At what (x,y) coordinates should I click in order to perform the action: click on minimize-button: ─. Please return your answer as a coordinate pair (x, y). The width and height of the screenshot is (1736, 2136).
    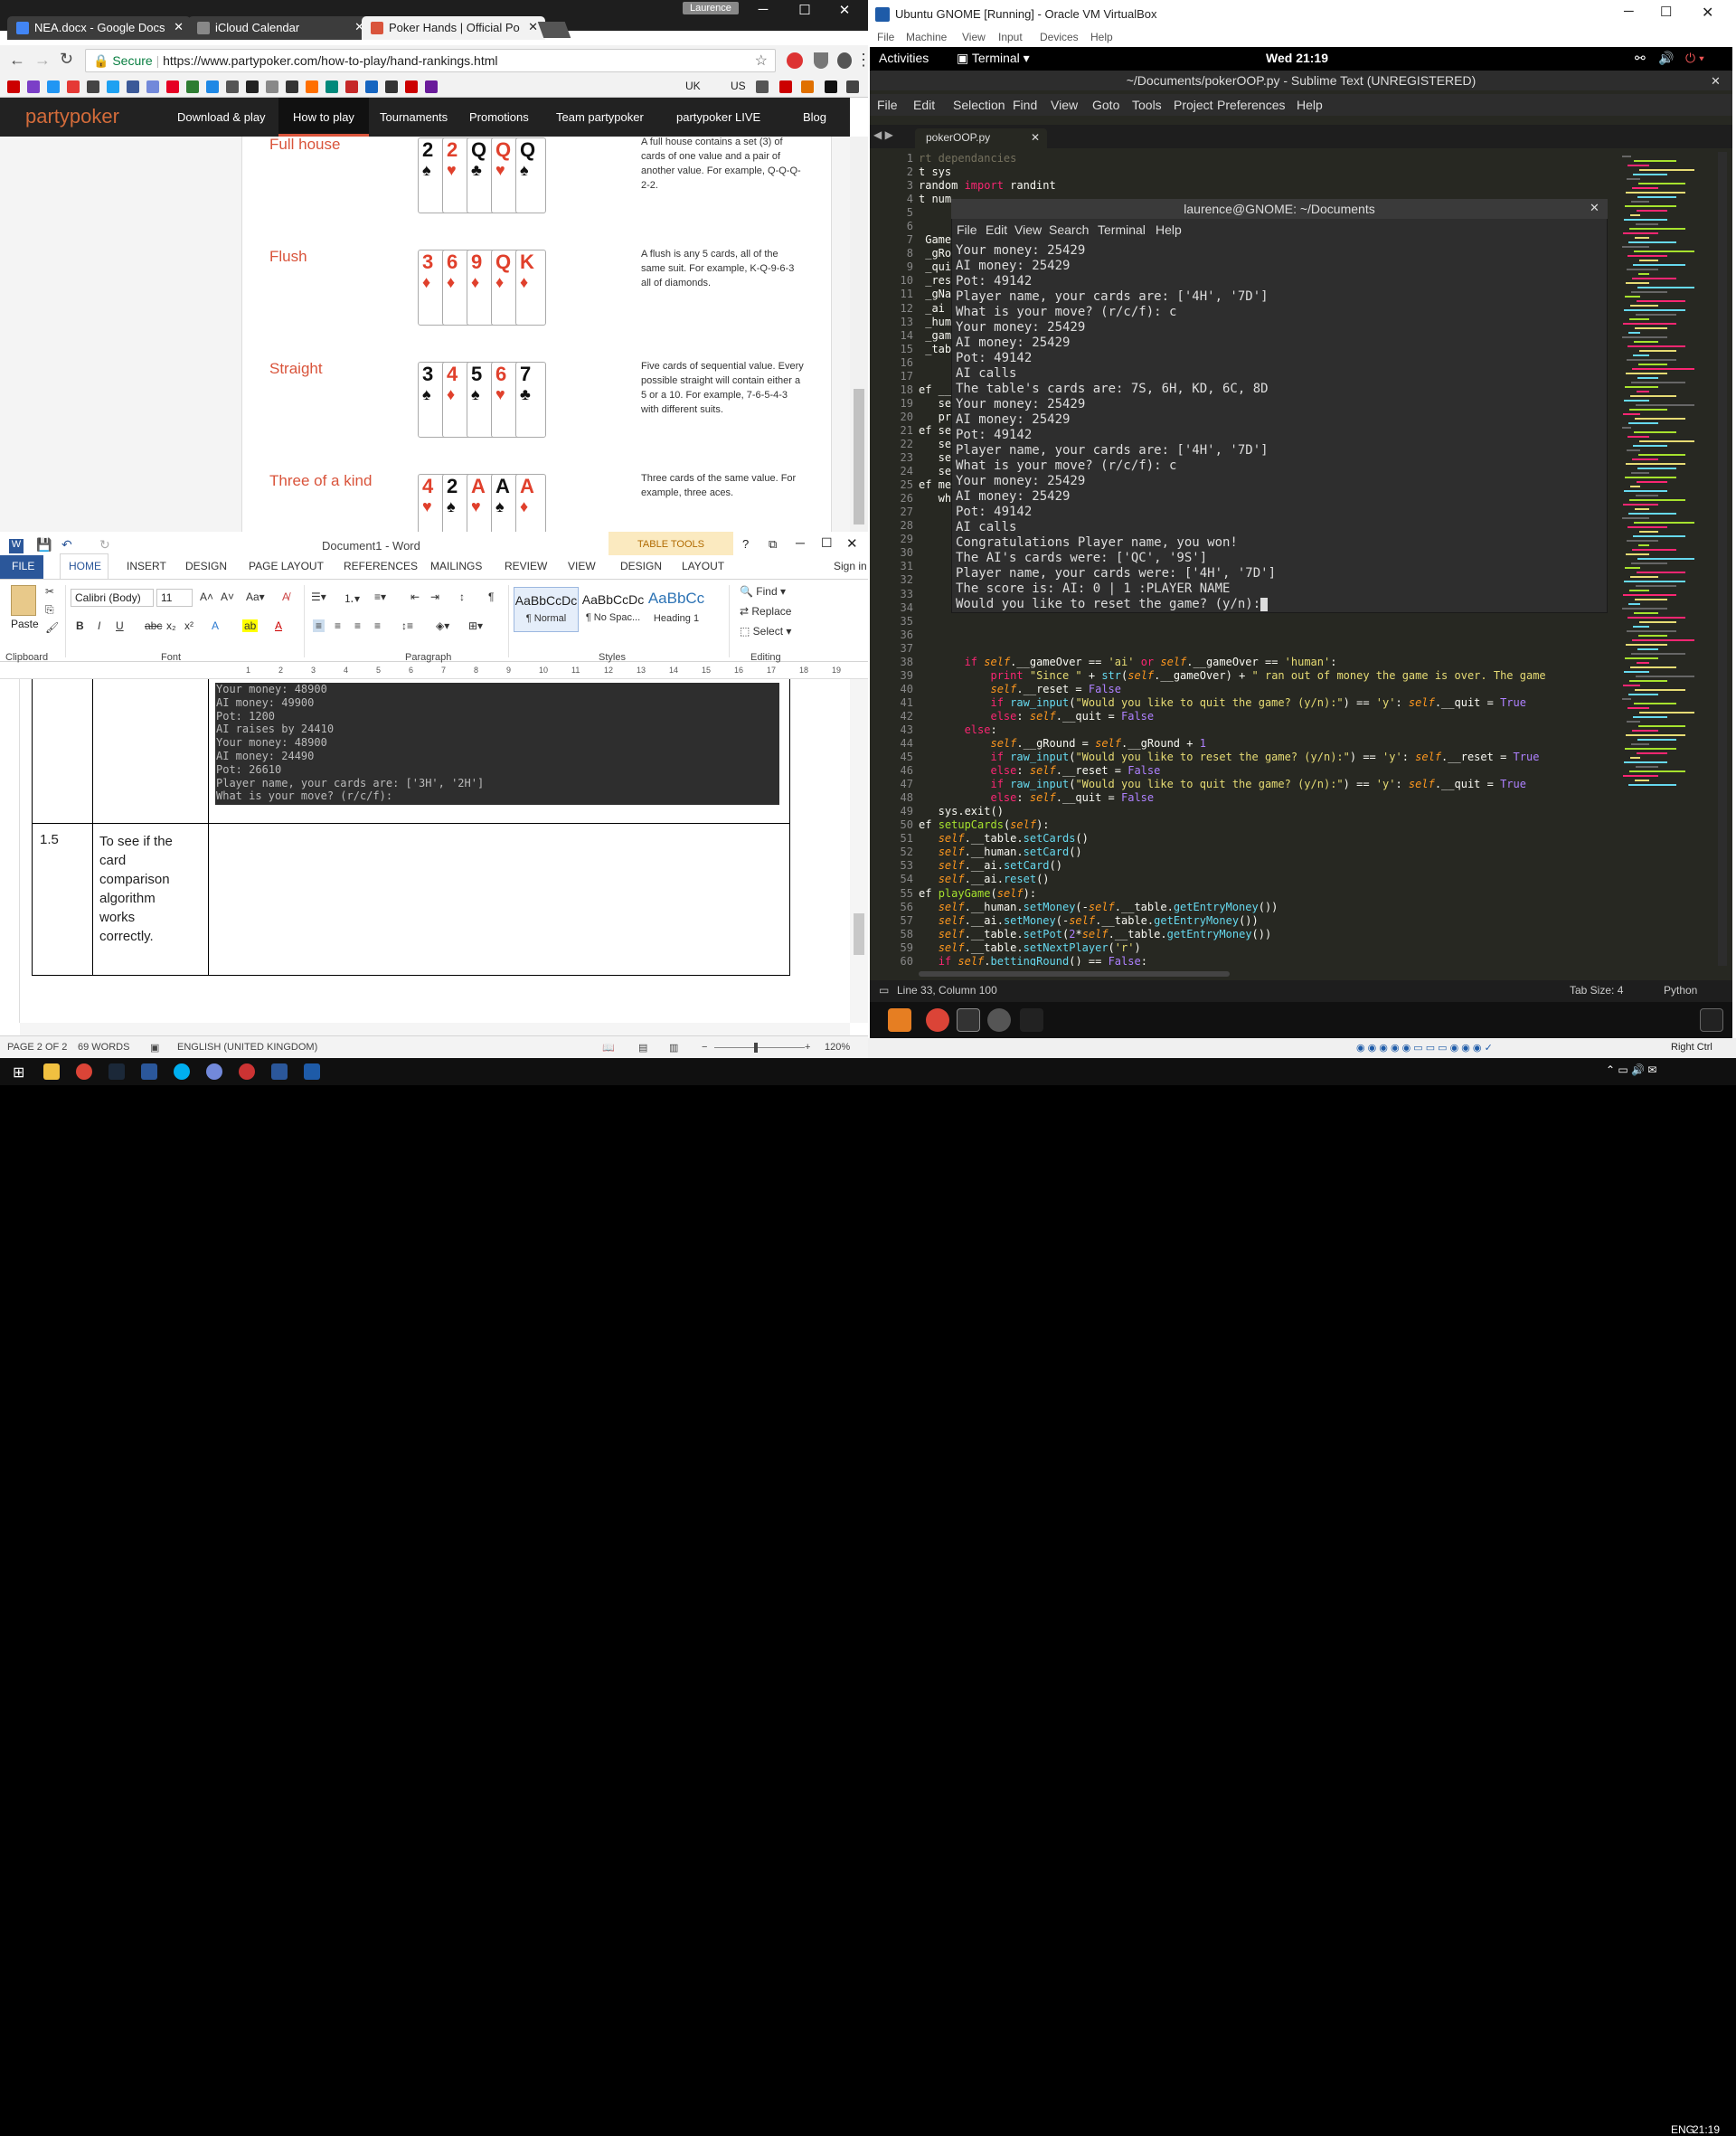
    Looking at the image, I should click on (1629, 11).